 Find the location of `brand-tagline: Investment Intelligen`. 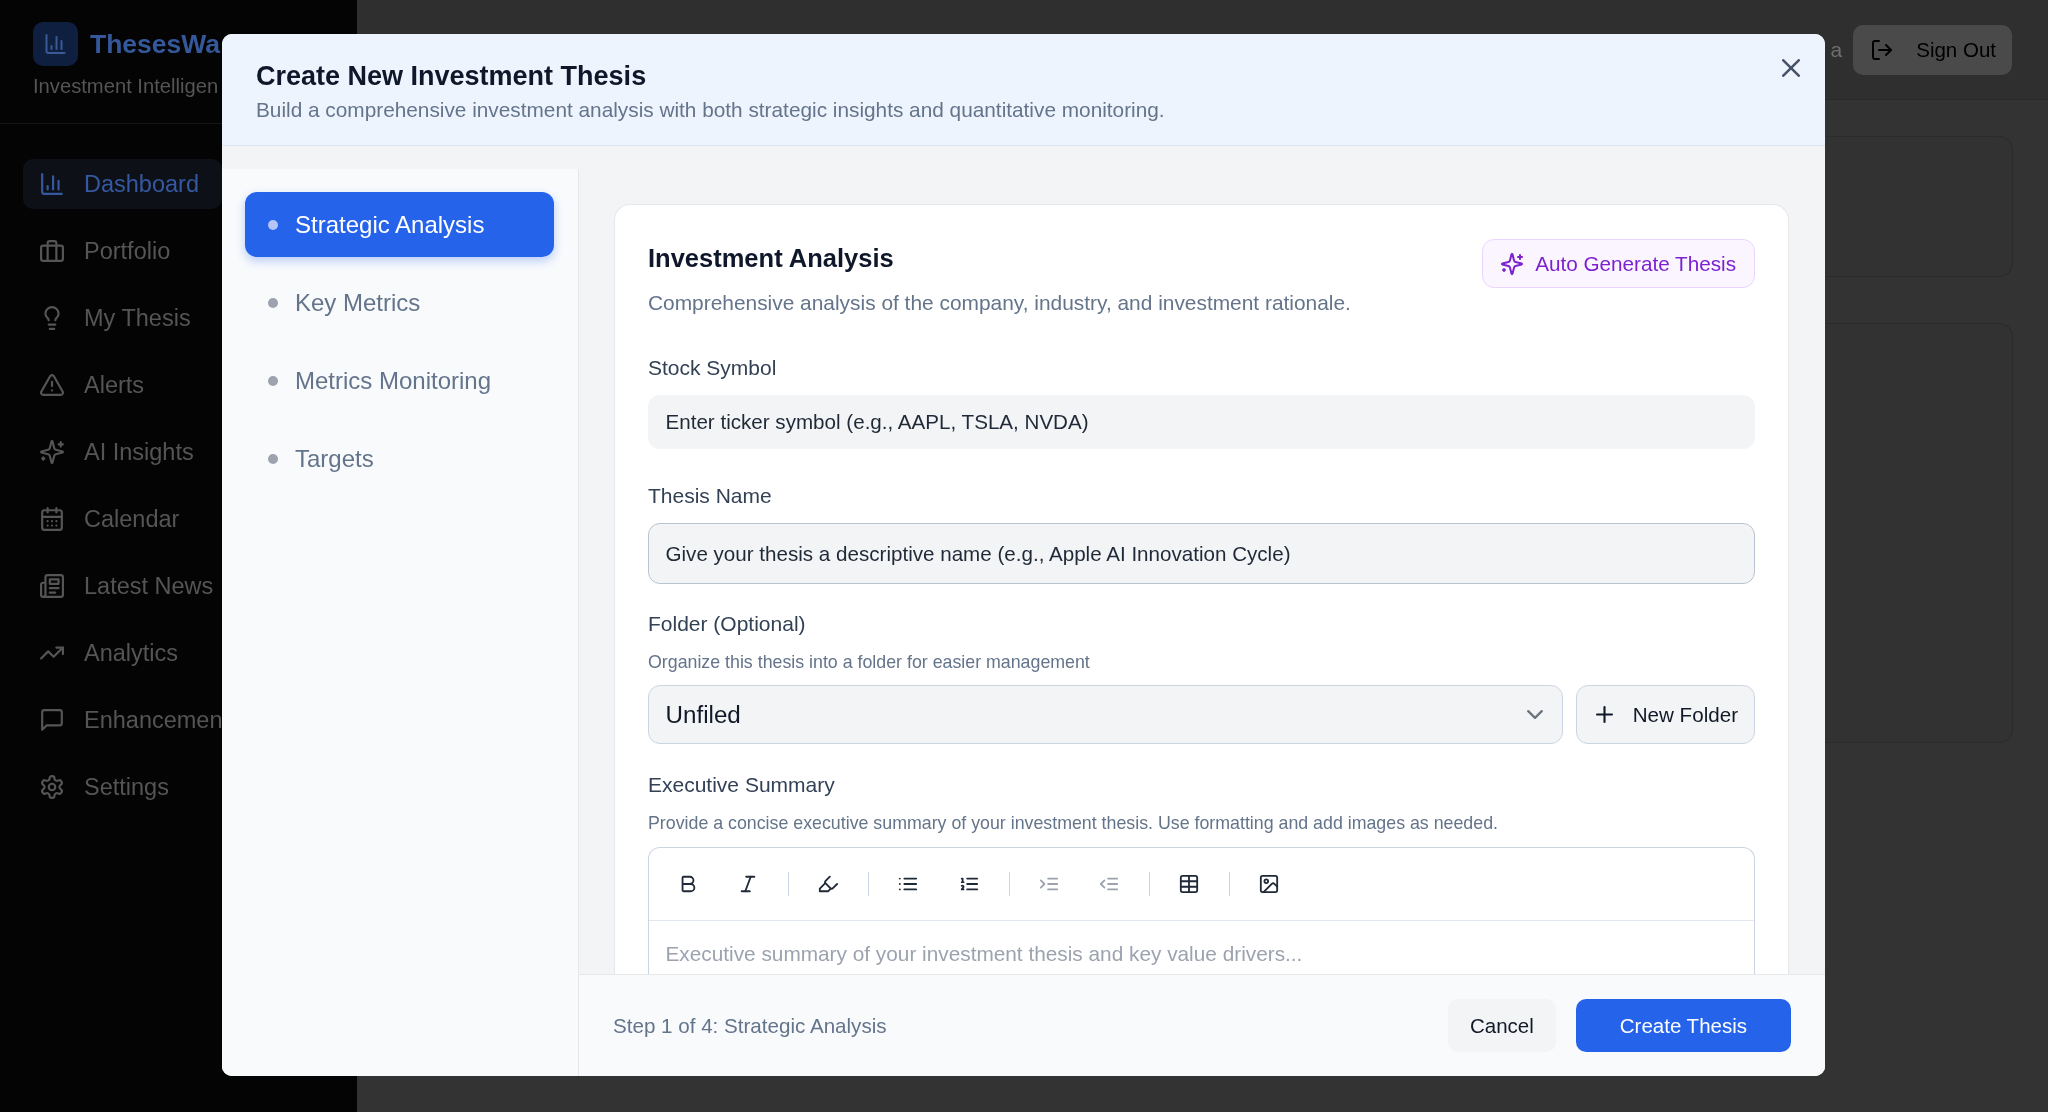

brand-tagline: Investment Intelligen is located at coordinates (126, 86).